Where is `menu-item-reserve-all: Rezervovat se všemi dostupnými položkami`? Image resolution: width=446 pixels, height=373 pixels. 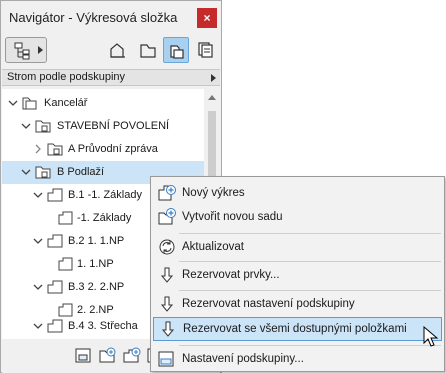 menu-item-reserve-all: Rezervovat se všemi dostupnými položkami is located at coordinates (297, 329).